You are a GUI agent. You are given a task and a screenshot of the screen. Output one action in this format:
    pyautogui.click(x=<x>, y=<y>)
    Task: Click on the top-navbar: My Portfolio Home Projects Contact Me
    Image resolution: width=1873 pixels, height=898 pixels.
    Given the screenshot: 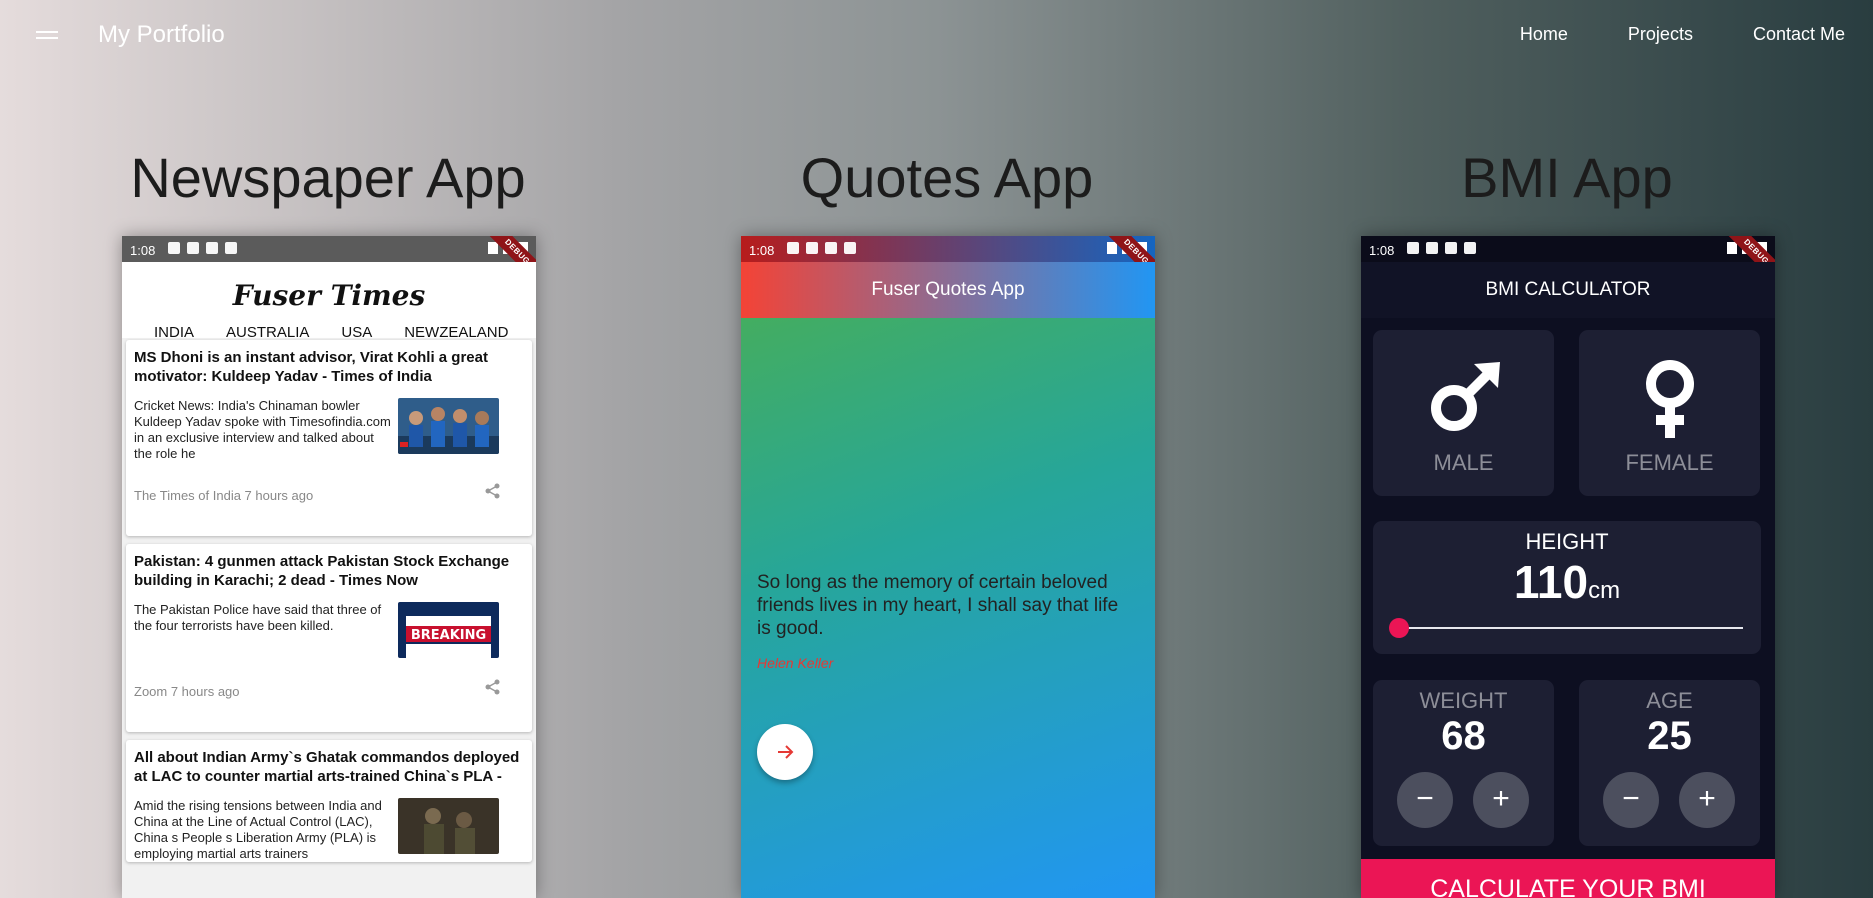 What is the action you would take?
    pyautogui.click(x=936, y=36)
    